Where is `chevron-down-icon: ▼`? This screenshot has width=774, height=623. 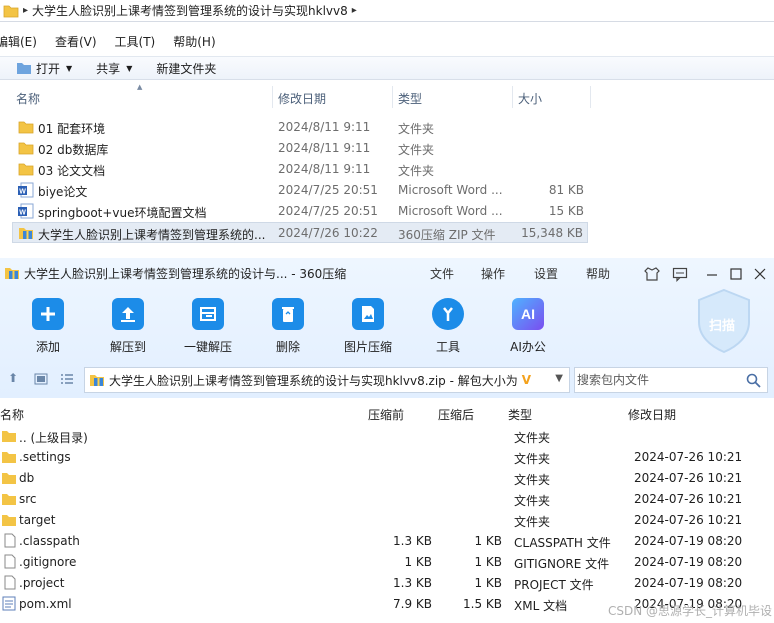
chevron-down-icon: ▼ is located at coordinates (559, 378).